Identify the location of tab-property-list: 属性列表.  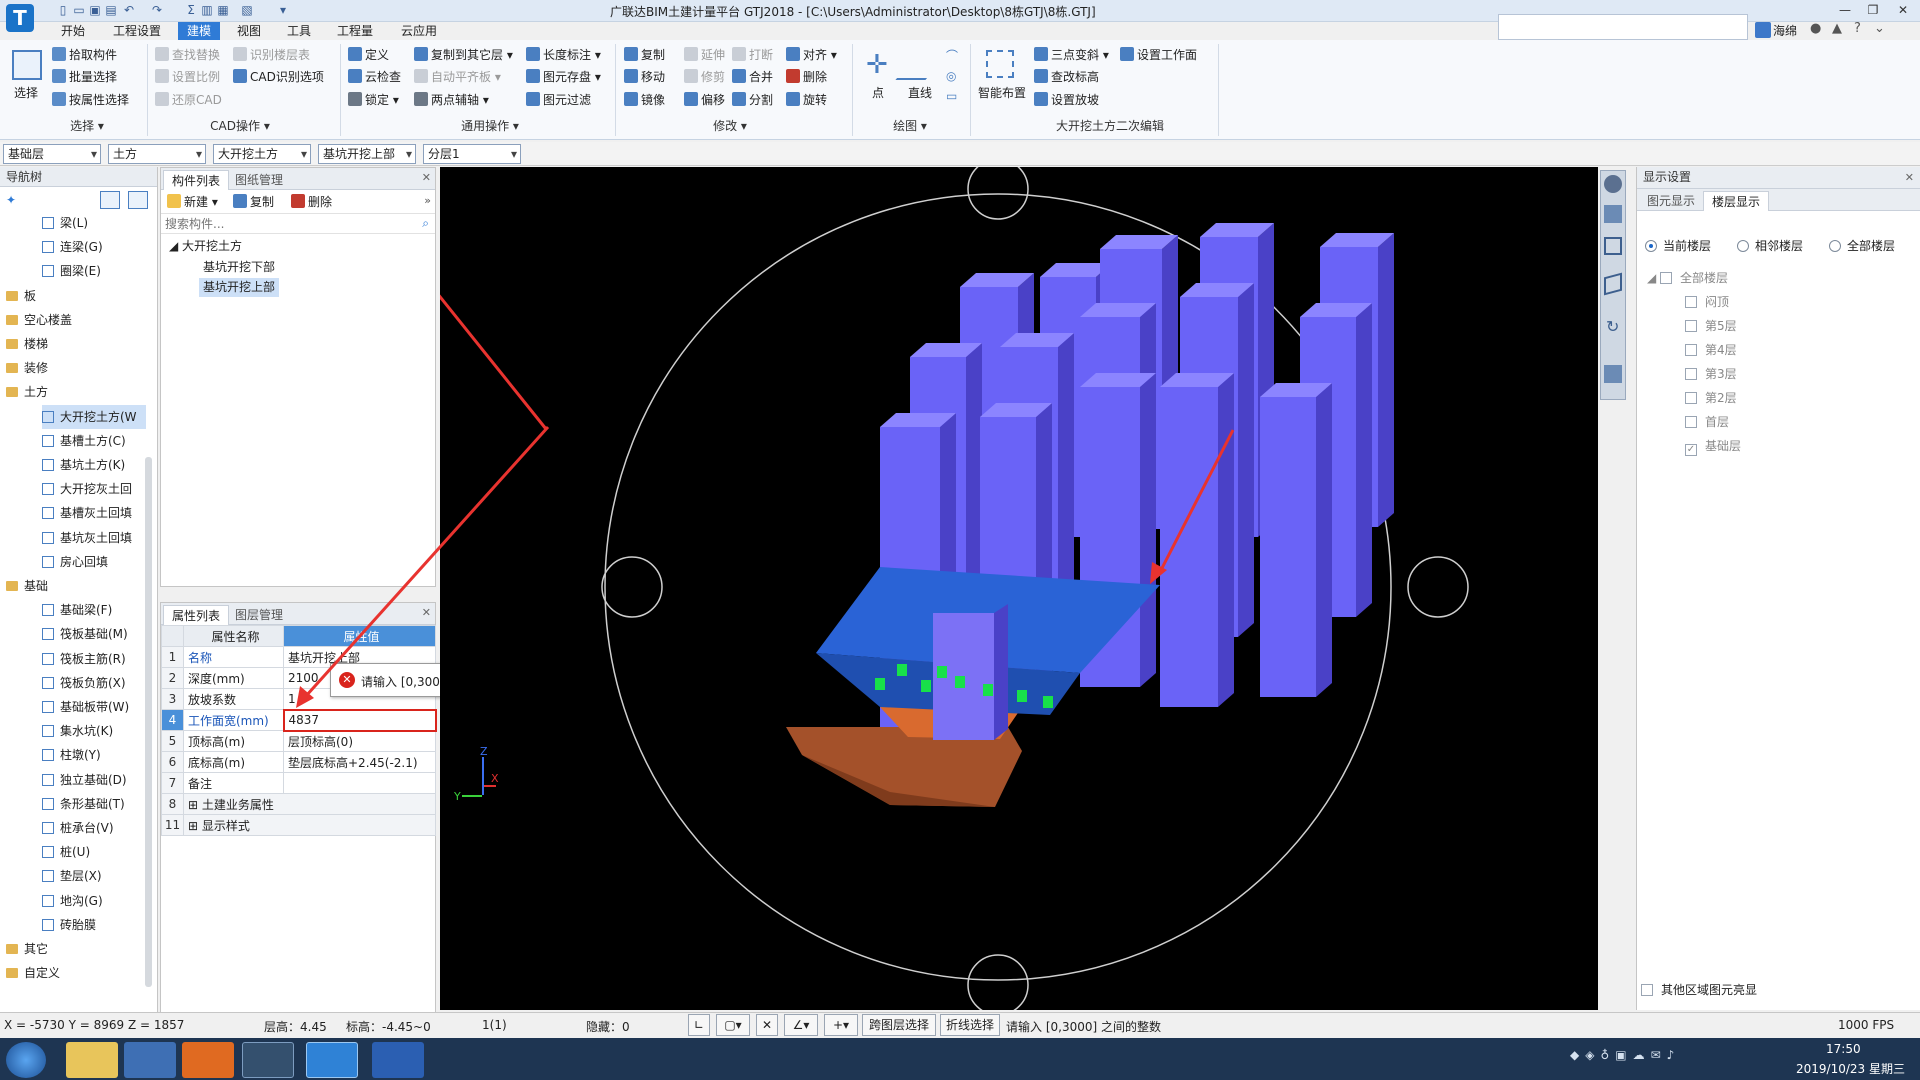
(196, 615).